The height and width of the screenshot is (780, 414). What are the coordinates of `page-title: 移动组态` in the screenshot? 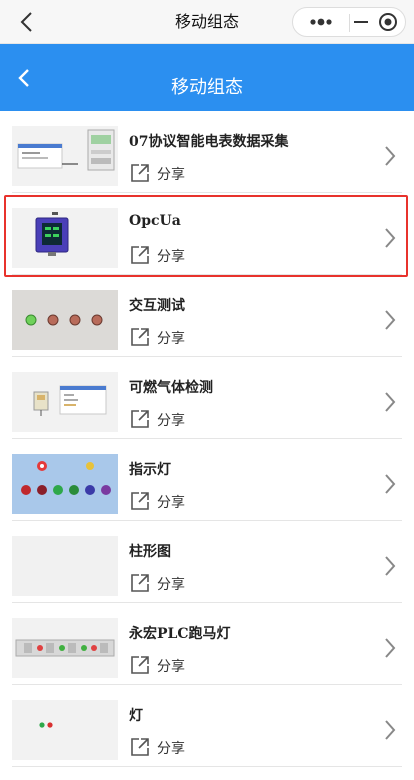 It's located at (207, 87).